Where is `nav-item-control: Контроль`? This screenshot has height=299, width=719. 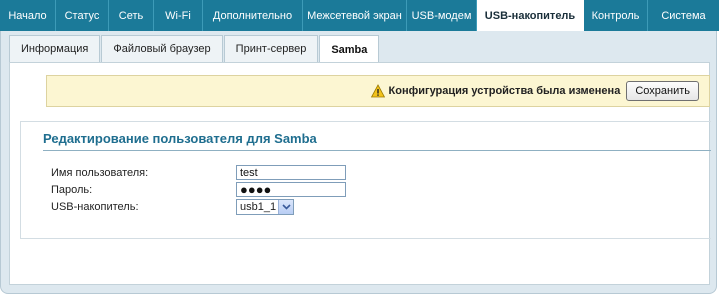 nav-item-control: Контроль is located at coordinates (616, 15).